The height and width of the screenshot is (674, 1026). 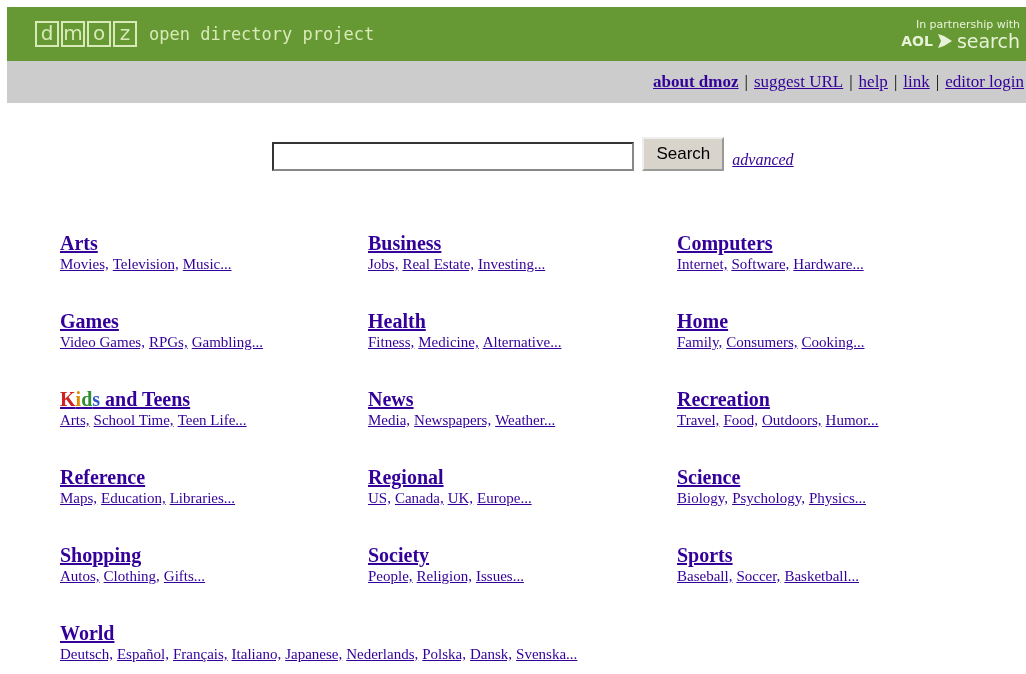 I want to click on subcategory-link: Television,, so click(x=145, y=264).